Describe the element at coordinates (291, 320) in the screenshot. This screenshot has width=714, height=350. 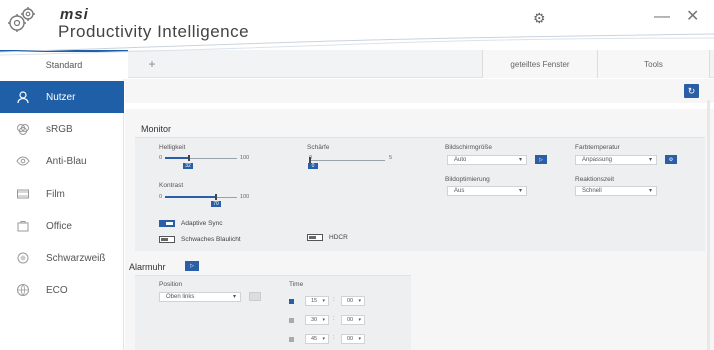
I see `alarm-row-2-checkbox` at that location.